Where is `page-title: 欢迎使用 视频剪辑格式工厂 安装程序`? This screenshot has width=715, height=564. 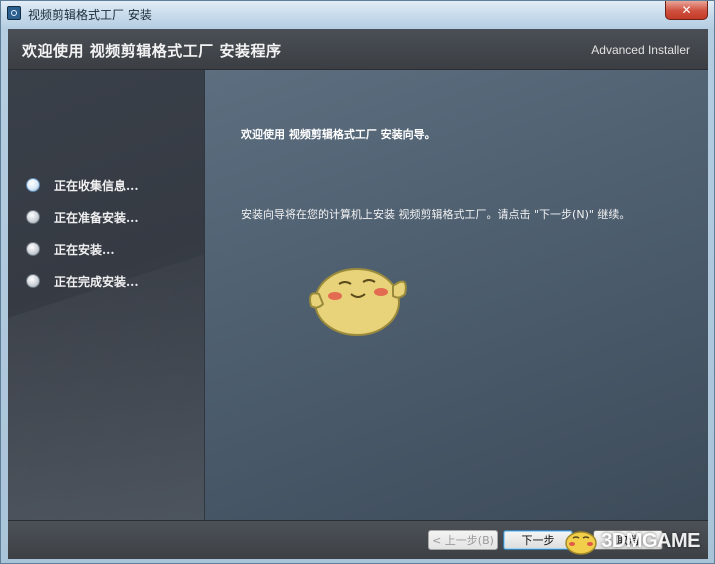 page-title: 欢迎使用 视频剪辑格式工厂 安装程序 is located at coordinates (152, 51).